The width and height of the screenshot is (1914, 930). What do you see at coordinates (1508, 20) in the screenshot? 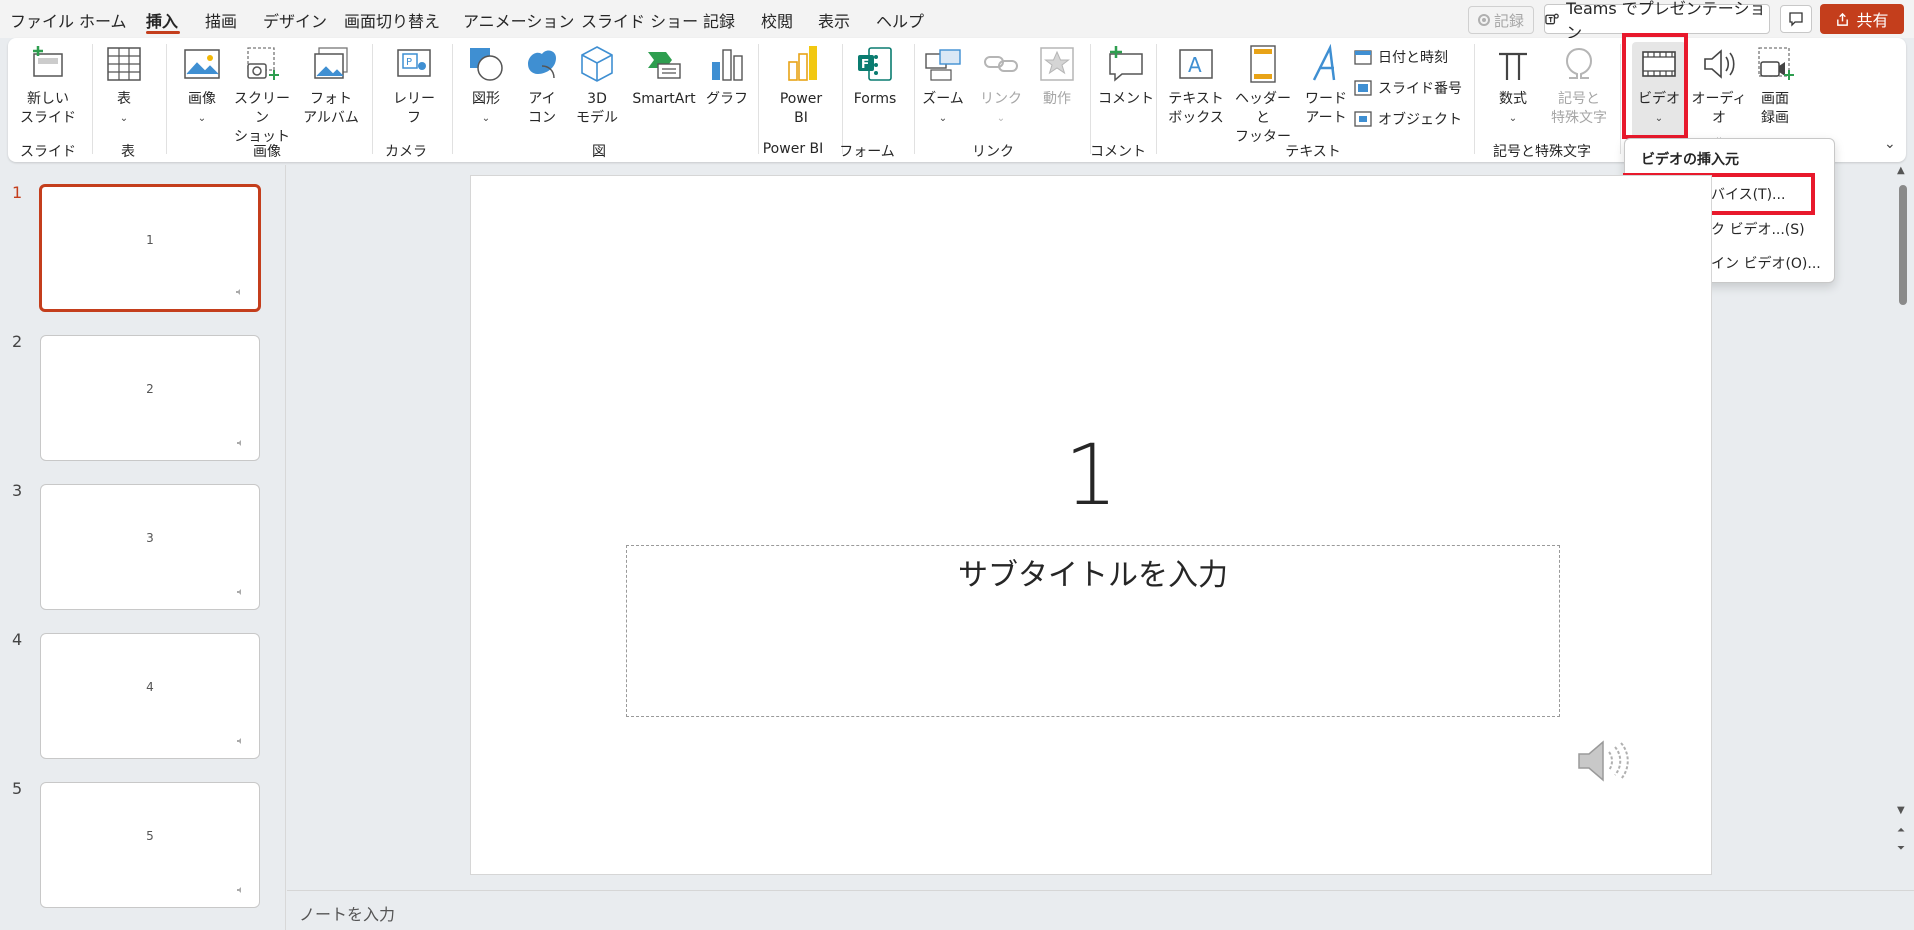
I see `record-button-label: 記録` at bounding box center [1508, 20].